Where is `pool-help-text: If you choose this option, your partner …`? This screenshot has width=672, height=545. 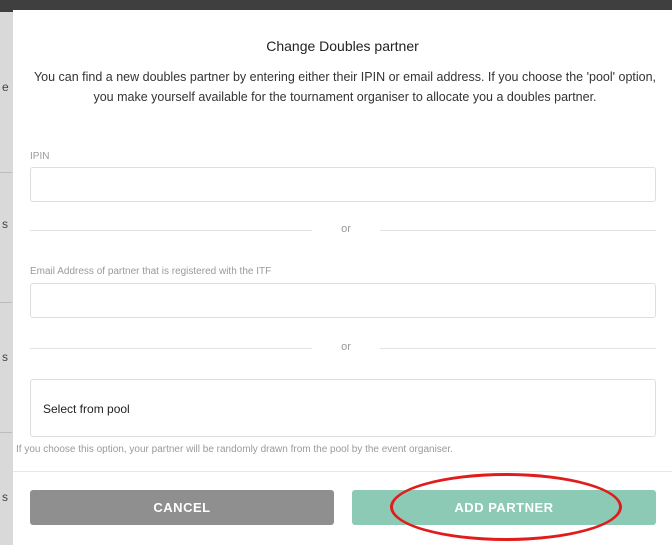
pool-help-text: If you choose this option, your partner … is located at coordinates (234, 449).